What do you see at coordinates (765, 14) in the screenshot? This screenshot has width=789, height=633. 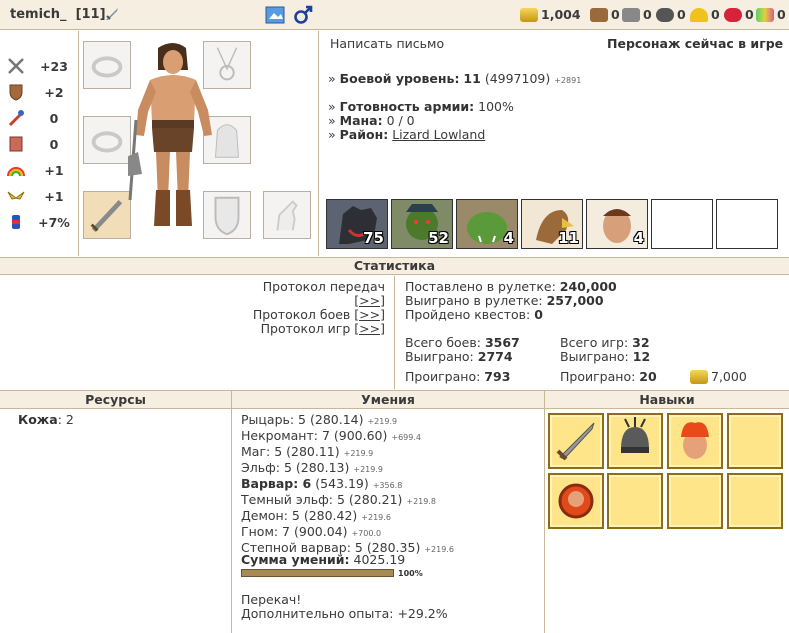 I see `gems-icon` at bounding box center [765, 14].